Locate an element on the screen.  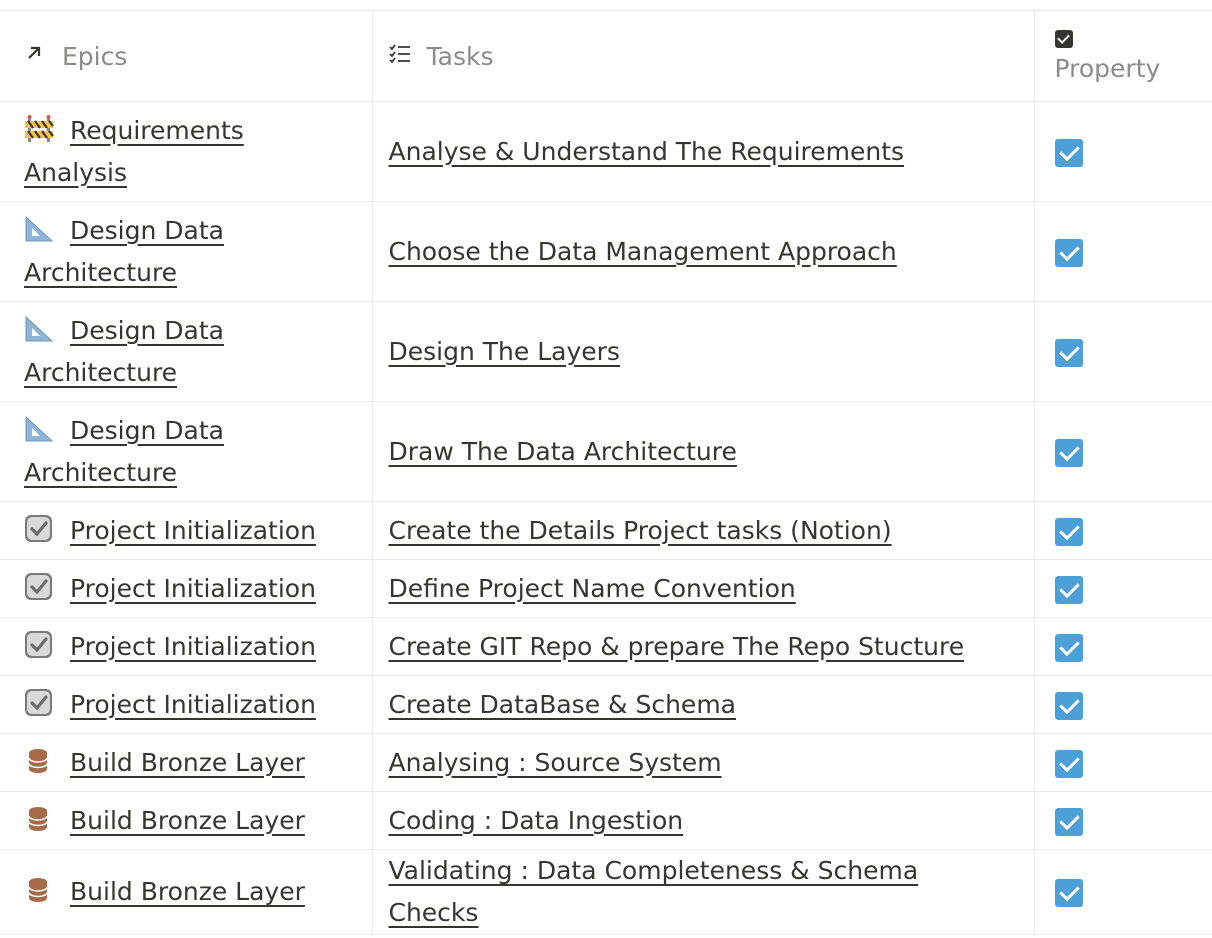
column-header-label: Property is located at coordinates (1107, 68).